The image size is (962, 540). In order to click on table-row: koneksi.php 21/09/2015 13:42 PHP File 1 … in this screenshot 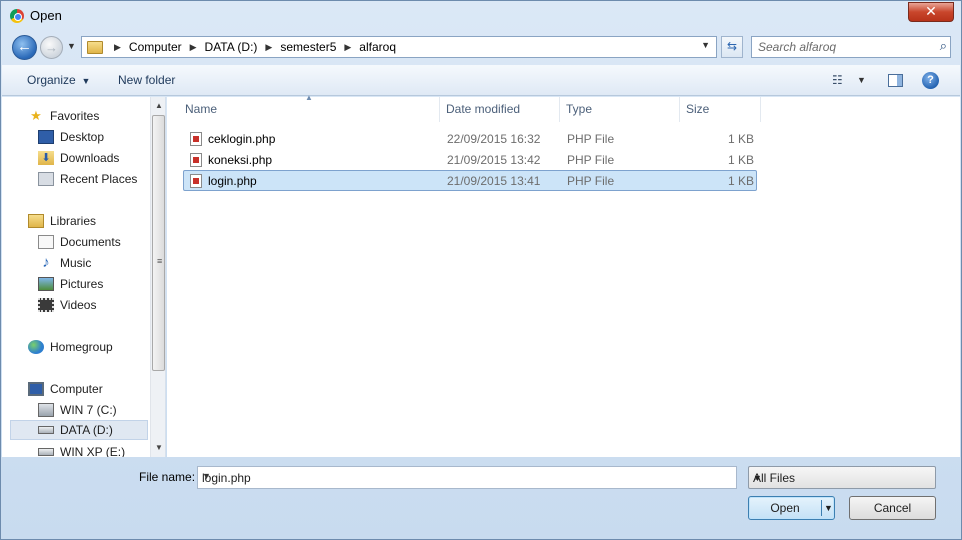, I will do `click(470, 159)`.